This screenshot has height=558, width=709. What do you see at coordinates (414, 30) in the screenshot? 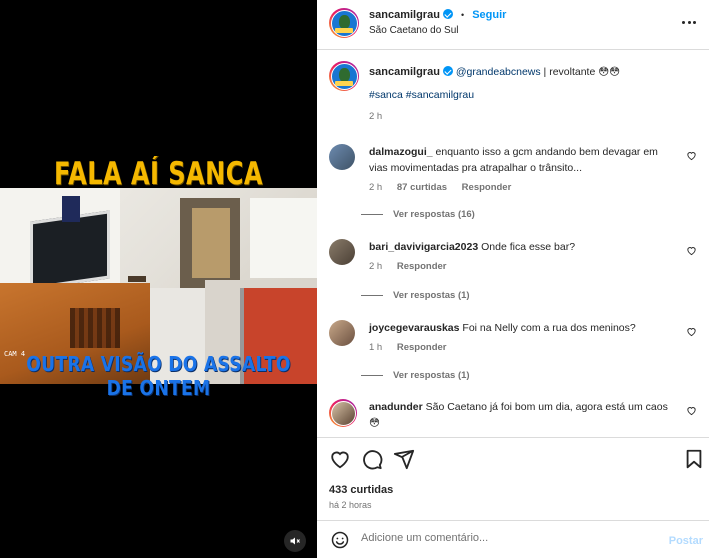
I see `post-location: São Caetano do Sul` at bounding box center [414, 30].